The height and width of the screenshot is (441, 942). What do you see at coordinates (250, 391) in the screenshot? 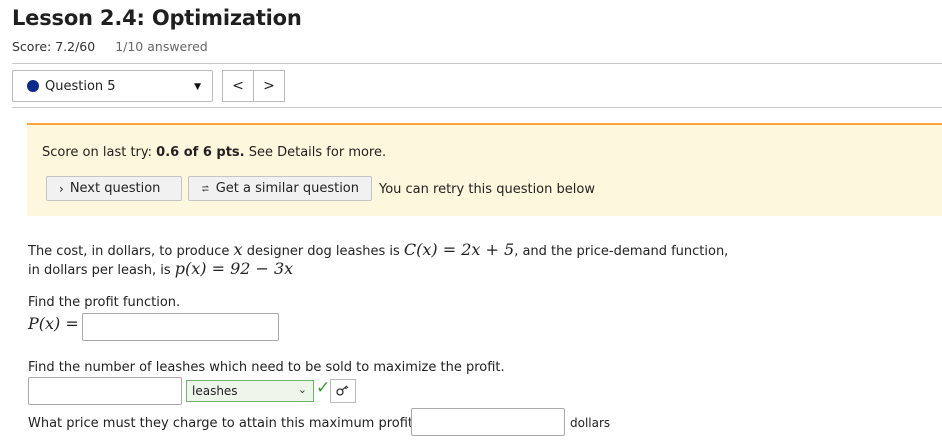
I see `unit-select: leashes ⌄` at bounding box center [250, 391].